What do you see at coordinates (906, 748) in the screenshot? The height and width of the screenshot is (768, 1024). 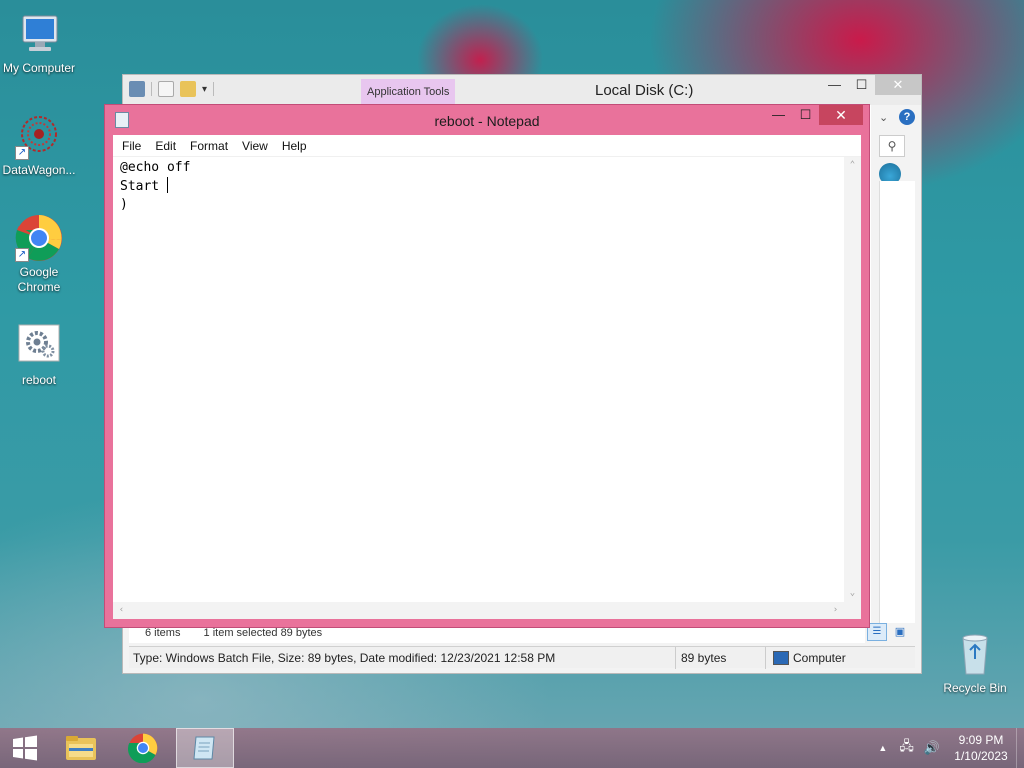 I see `network-icon: 🖧` at bounding box center [906, 748].